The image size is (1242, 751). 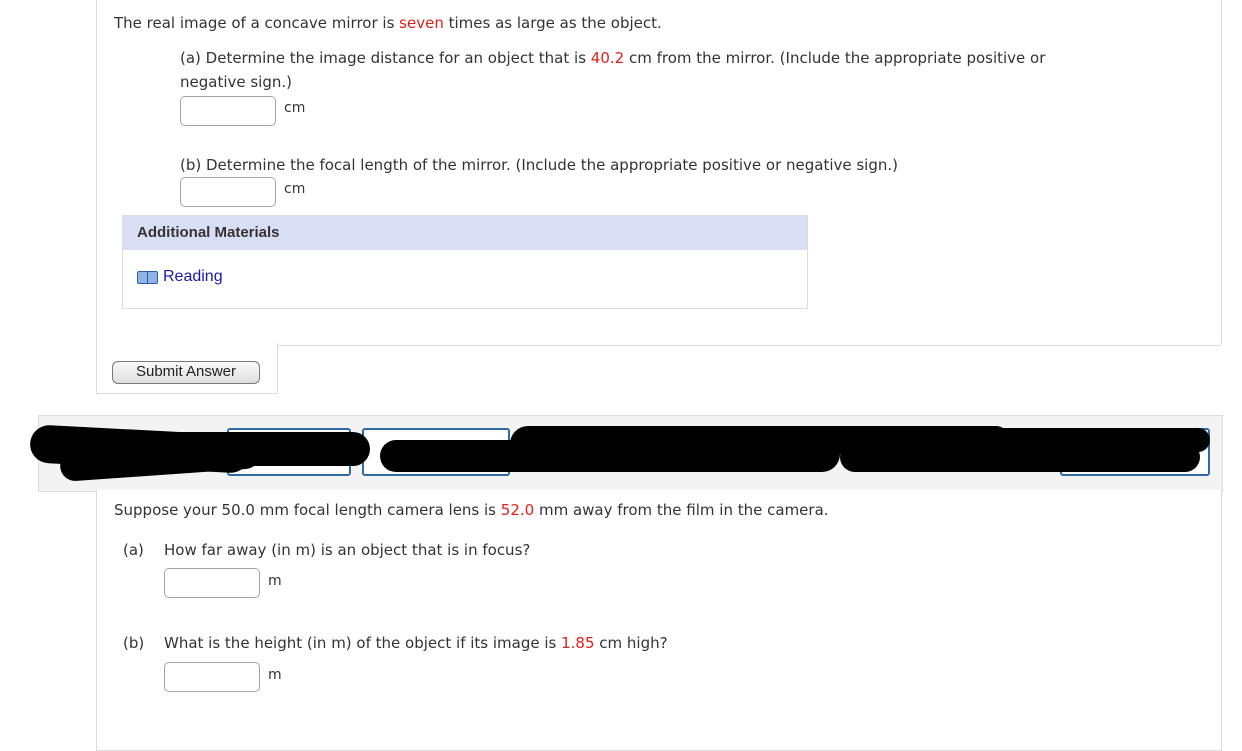 What do you see at coordinates (1055, 440) in the screenshot?
I see `redaction-mark` at bounding box center [1055, 440].